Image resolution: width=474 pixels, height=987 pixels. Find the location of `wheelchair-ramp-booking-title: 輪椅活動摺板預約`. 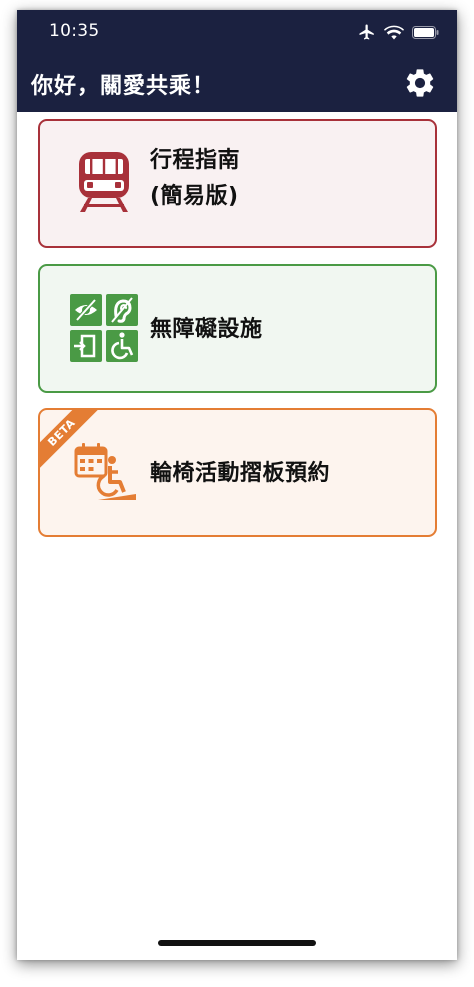

wheelchair-ramp-booking-title: 輪椅活動摺板預約 is located at coordinates (240, 473).